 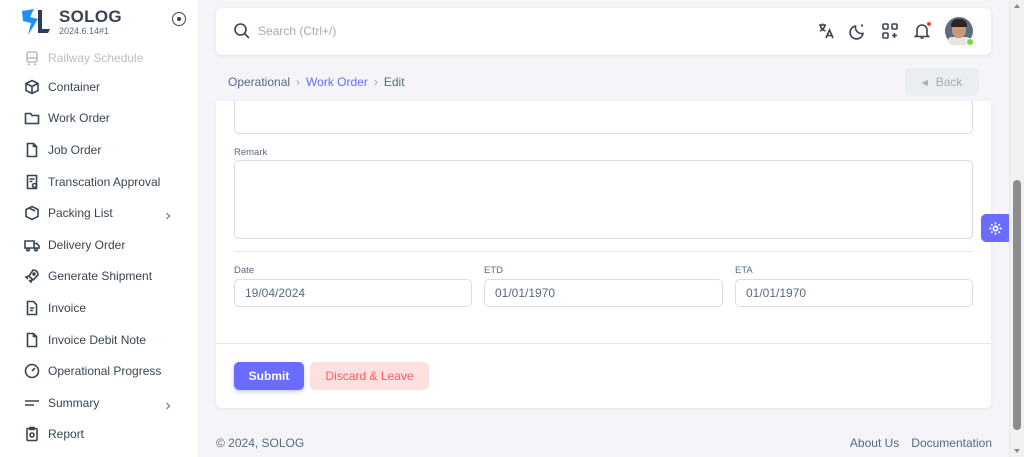 I want to click on back-button: ◀ Back, so click(x=942, y=82).